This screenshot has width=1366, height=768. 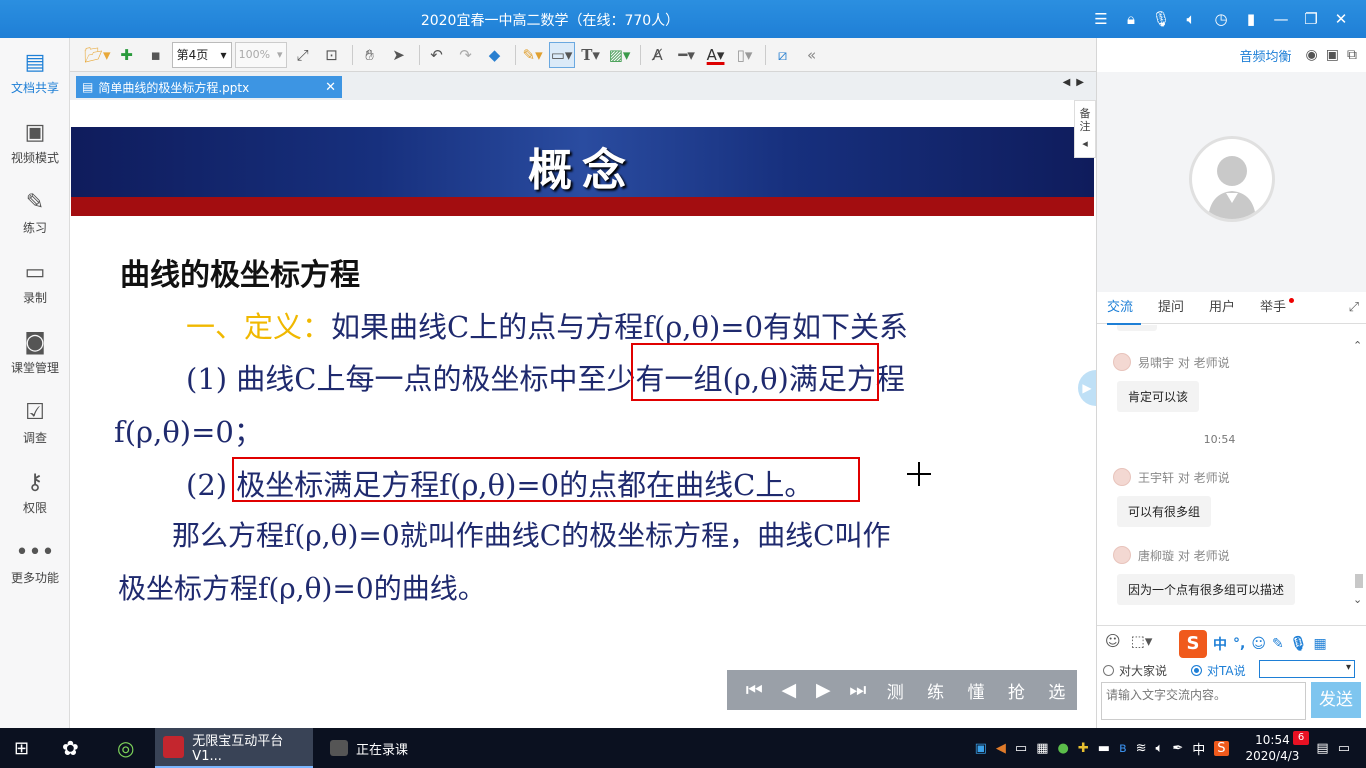 I want to click on sidebar-item-exercise: ✎ 练习, so click(x=35, y=213).